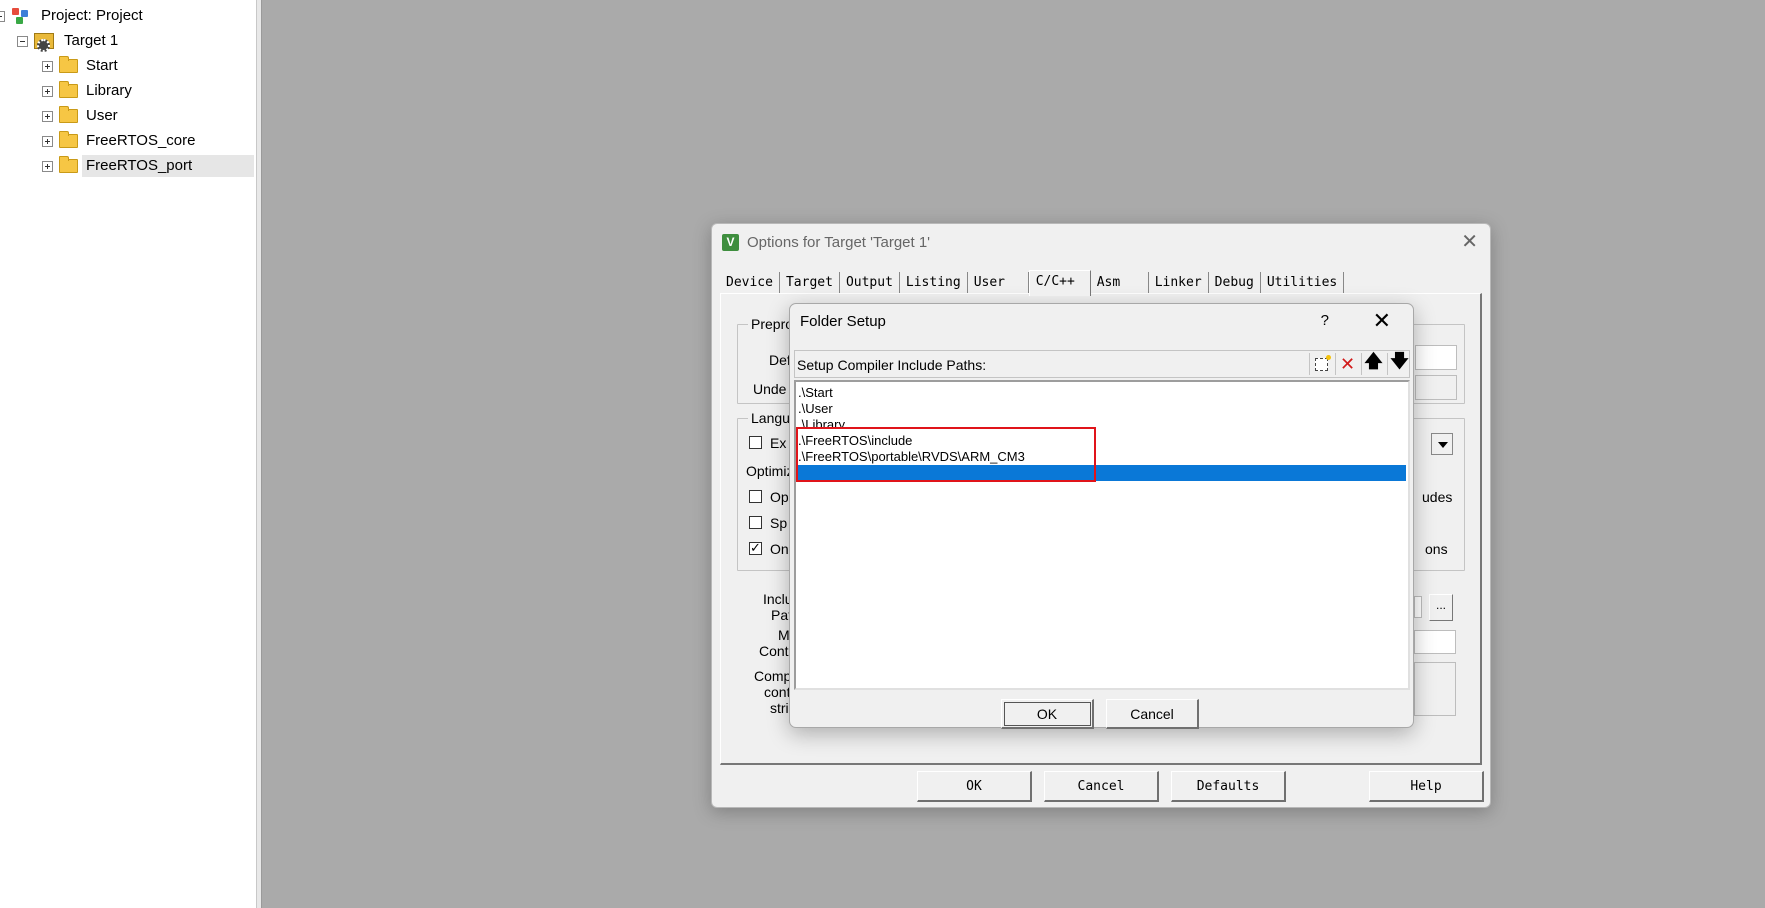  I want to click on compiler-string-box, so click(1435, 689).